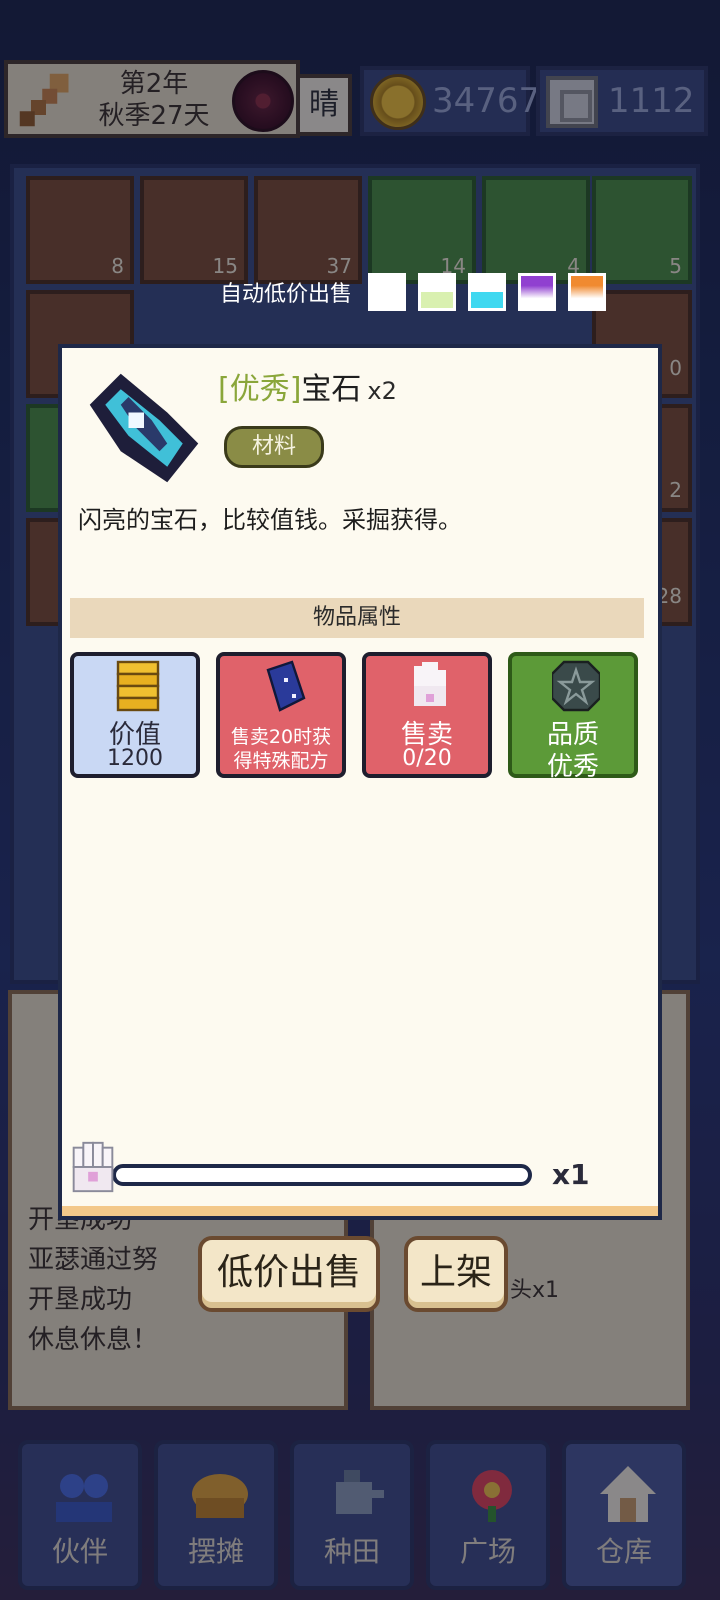  I want to click on quantity-label: x1, so click(571, 1174).